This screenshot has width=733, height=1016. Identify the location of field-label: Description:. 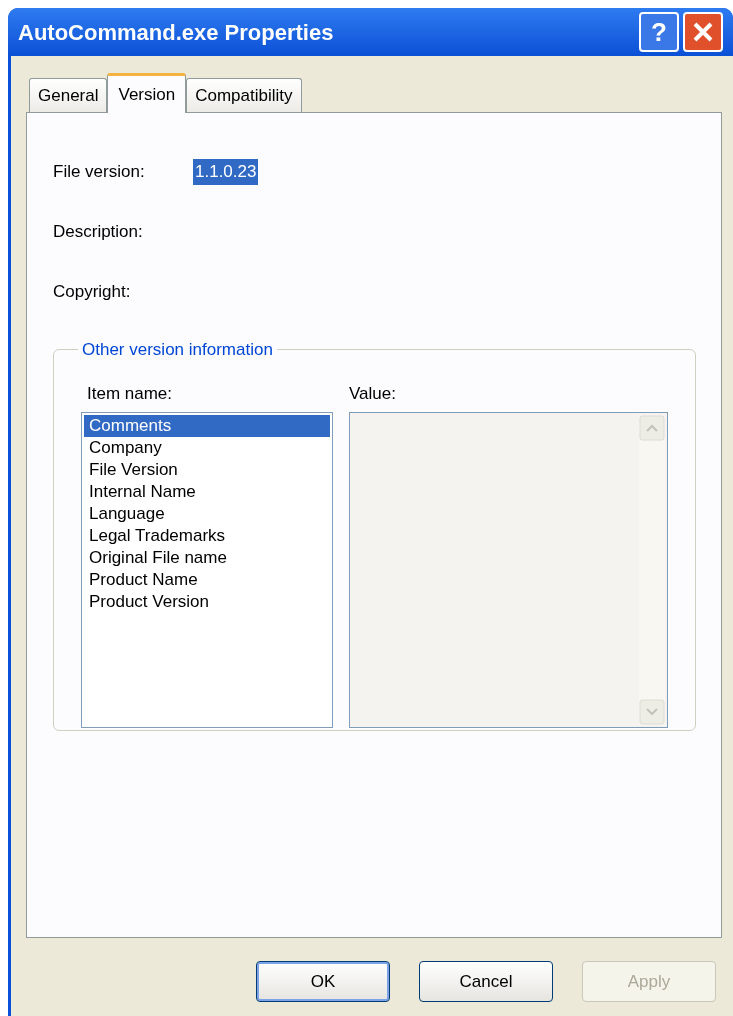
(98, 232).